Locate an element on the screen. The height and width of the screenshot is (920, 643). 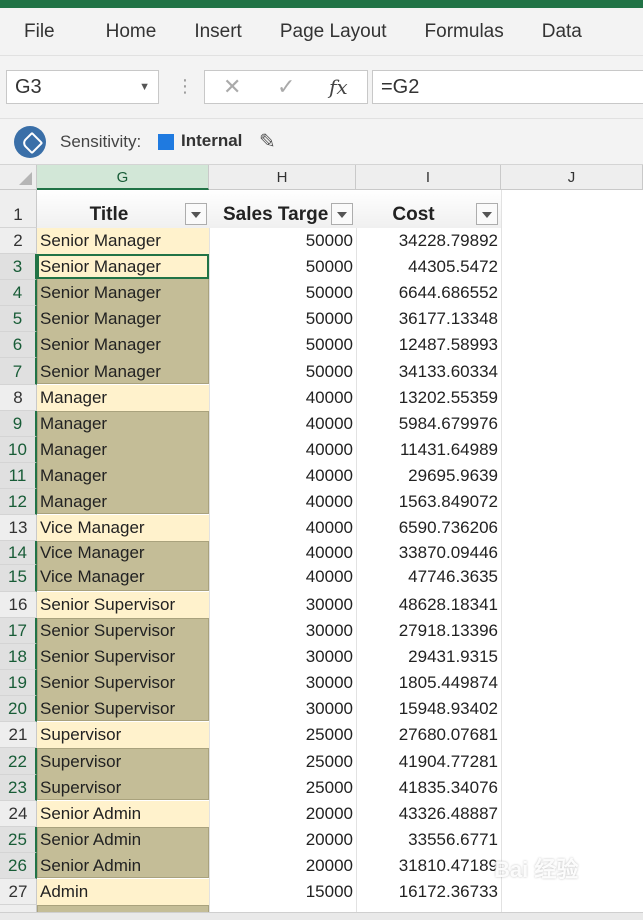
cell-cost: 48628.18341 is located at coordinates (428, 605).